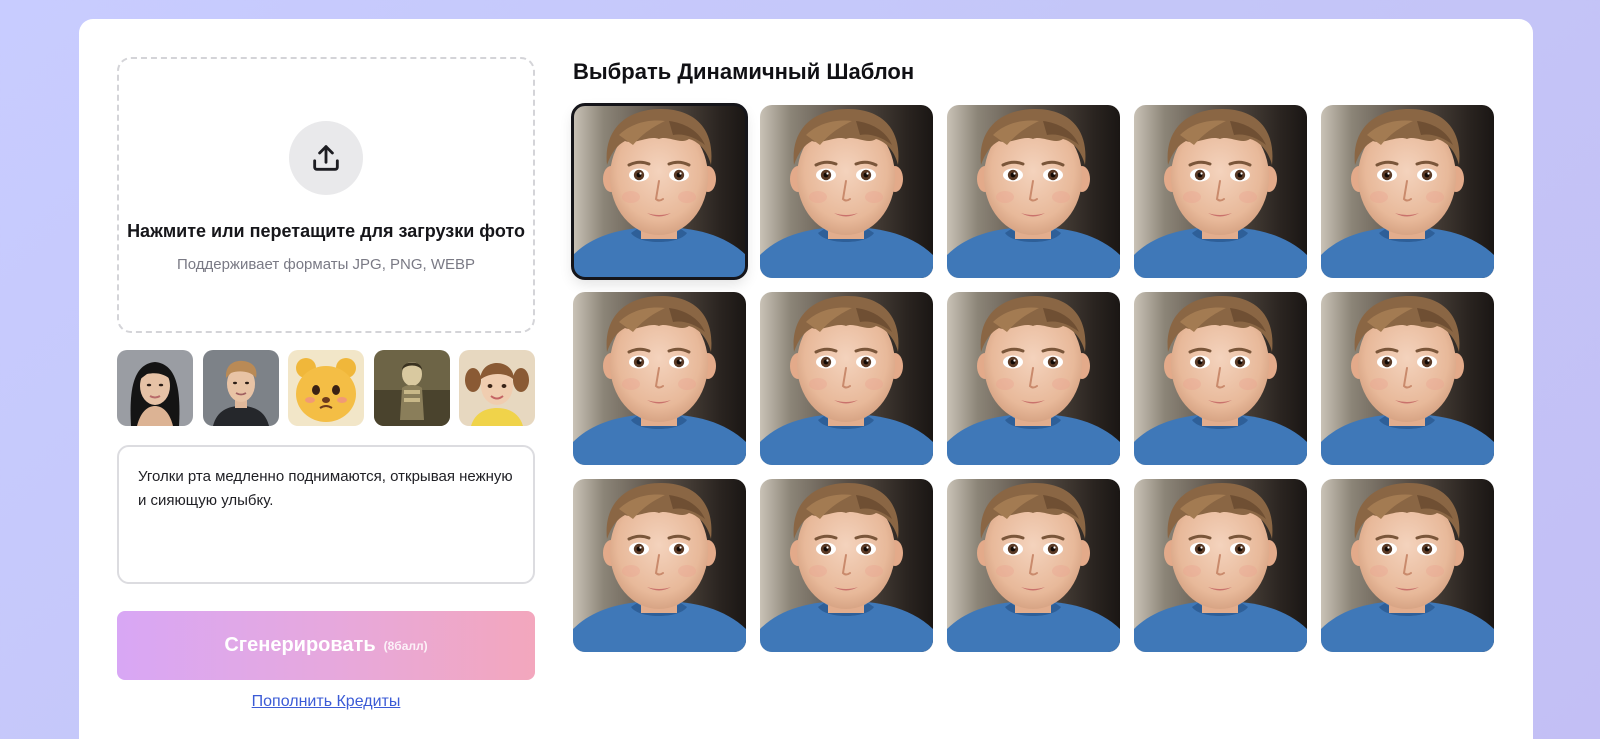 This screenshot has width=1600, height=739. Describe the element at coordinates (411, 388) in the screenshot. I see `sample-vintage-girl-photo` at that location.